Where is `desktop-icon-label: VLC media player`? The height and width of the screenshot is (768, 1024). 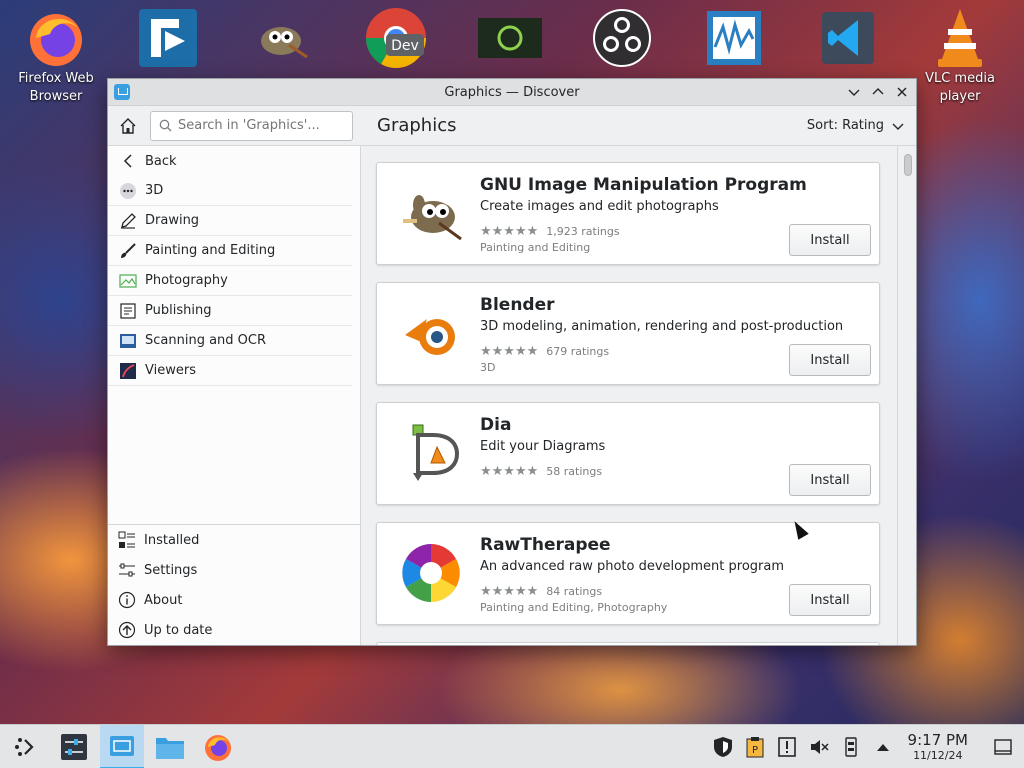 desktop-icon-label: VLC media player is located at coordinates (960, 87).